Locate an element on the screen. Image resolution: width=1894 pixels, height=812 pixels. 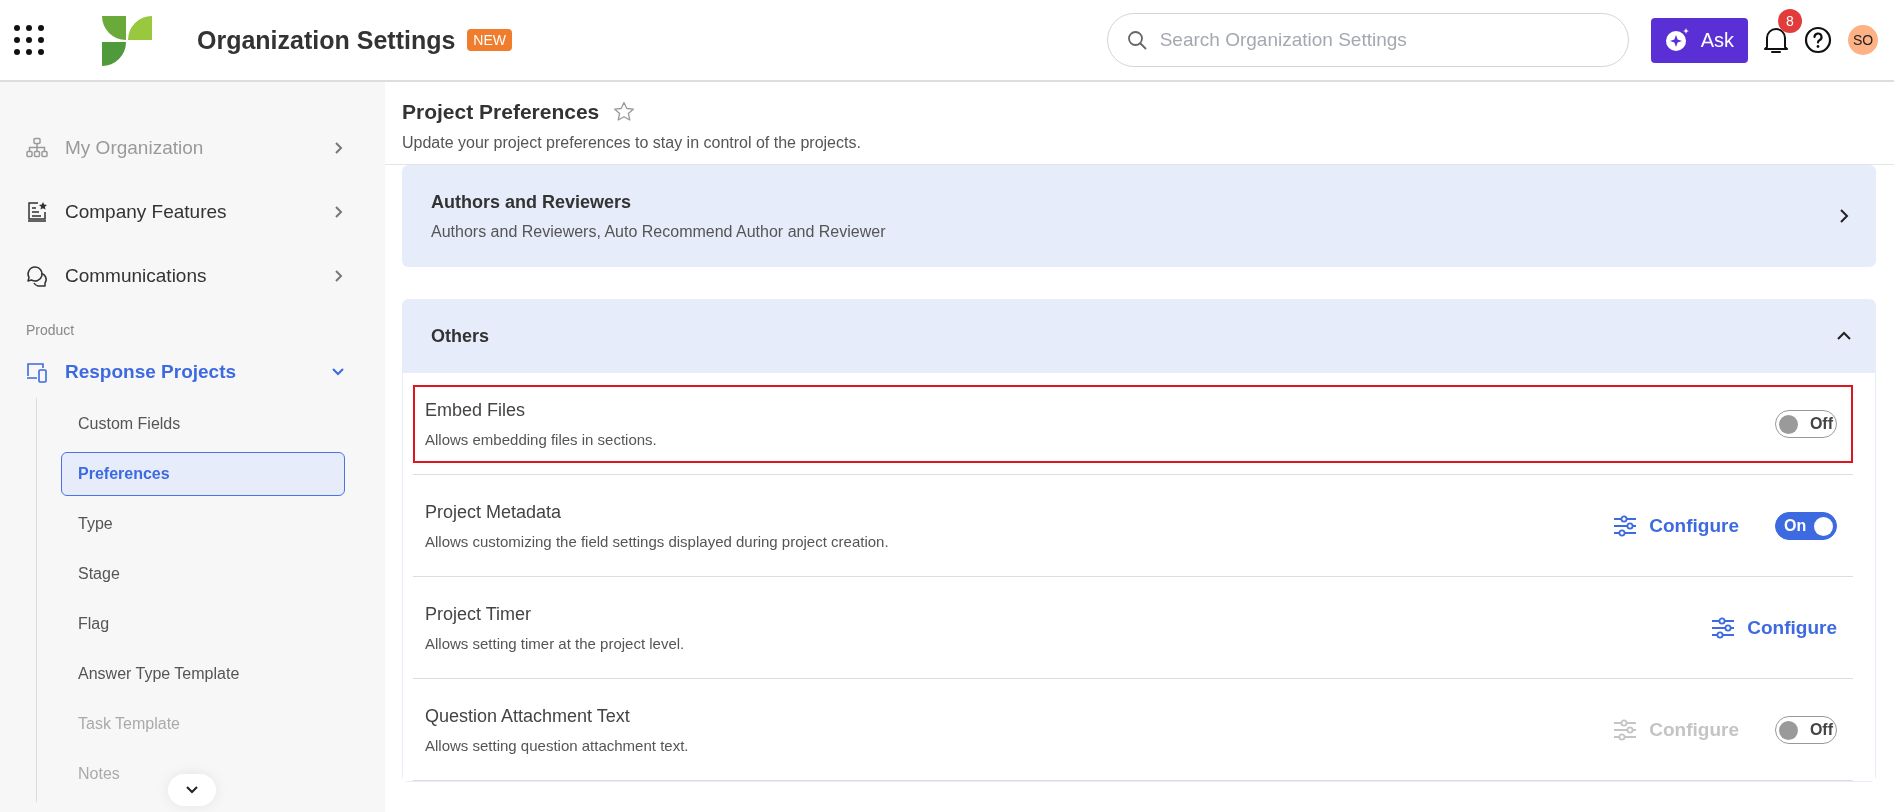
hierarchy-icon is located at coordinates (37, 148).